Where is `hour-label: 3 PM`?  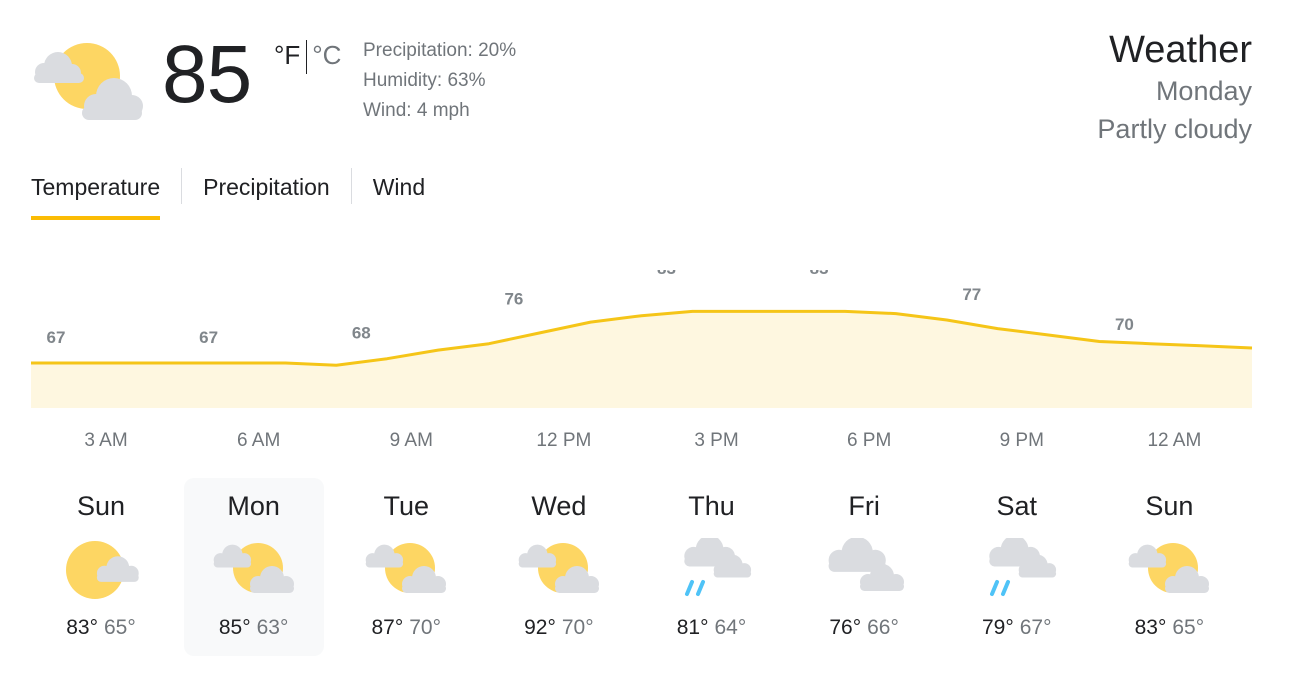
hour-label: 3 PM is located at coordinates (716, 440).